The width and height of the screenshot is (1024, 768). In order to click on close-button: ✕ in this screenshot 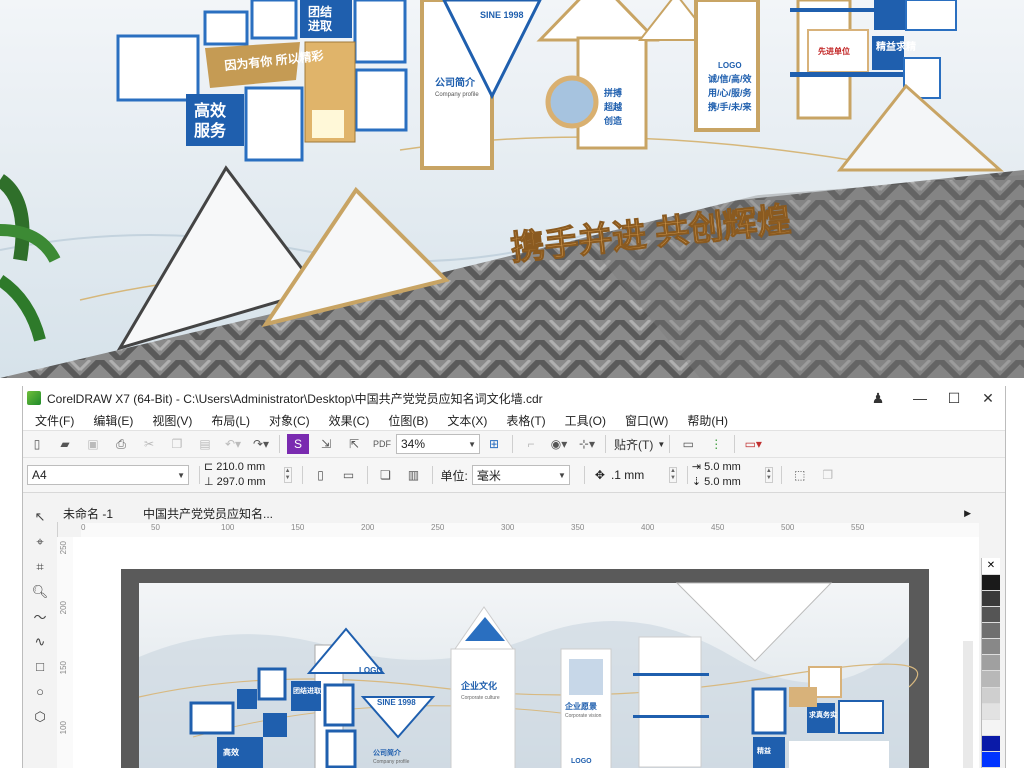, I will do `click(988, 398)`.